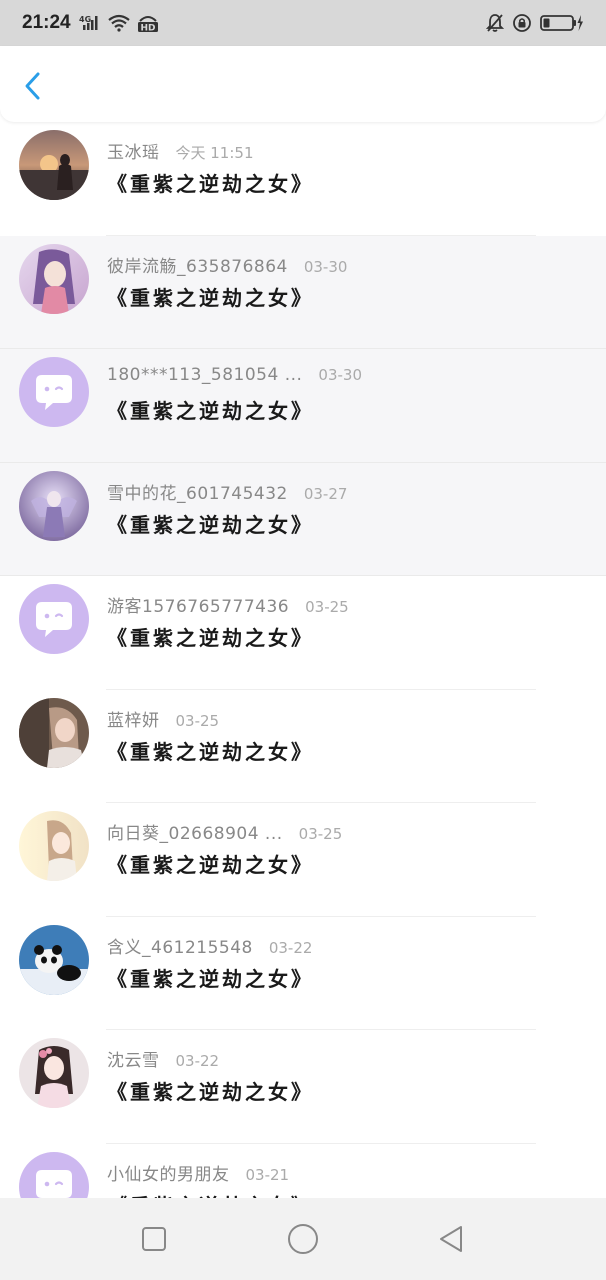  I want to click on square-icon, so click(154, 1239).